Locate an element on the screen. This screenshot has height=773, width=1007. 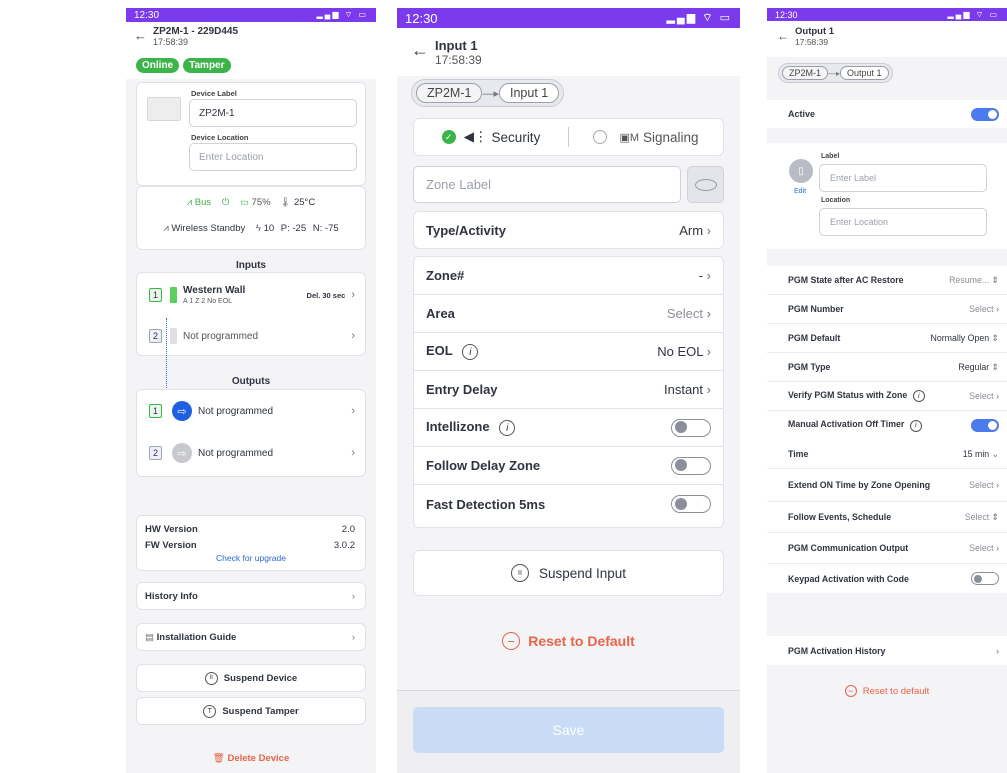
pgm-default-row: PGM Default Normally Open ⇕ is located at coordinates (887, 338).